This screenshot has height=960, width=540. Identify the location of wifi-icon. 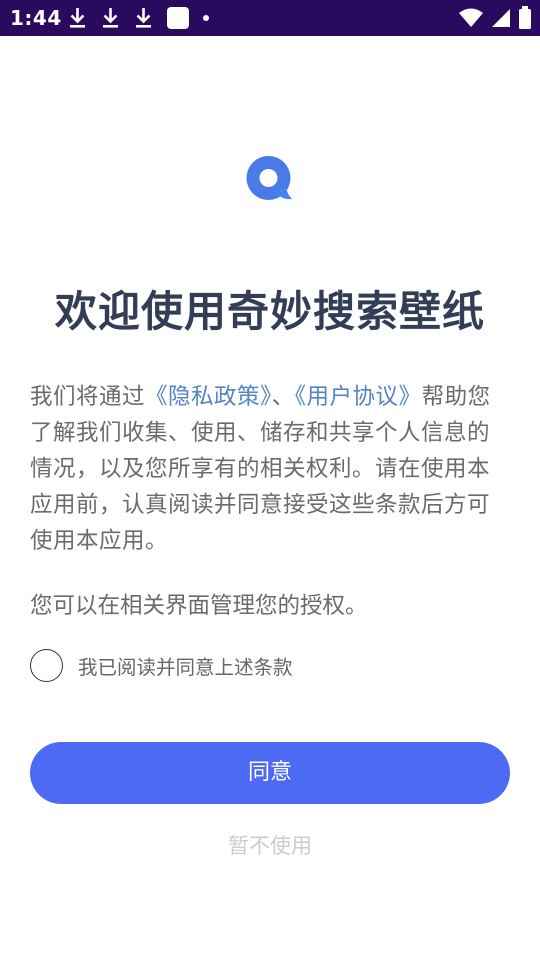
(471, 17).